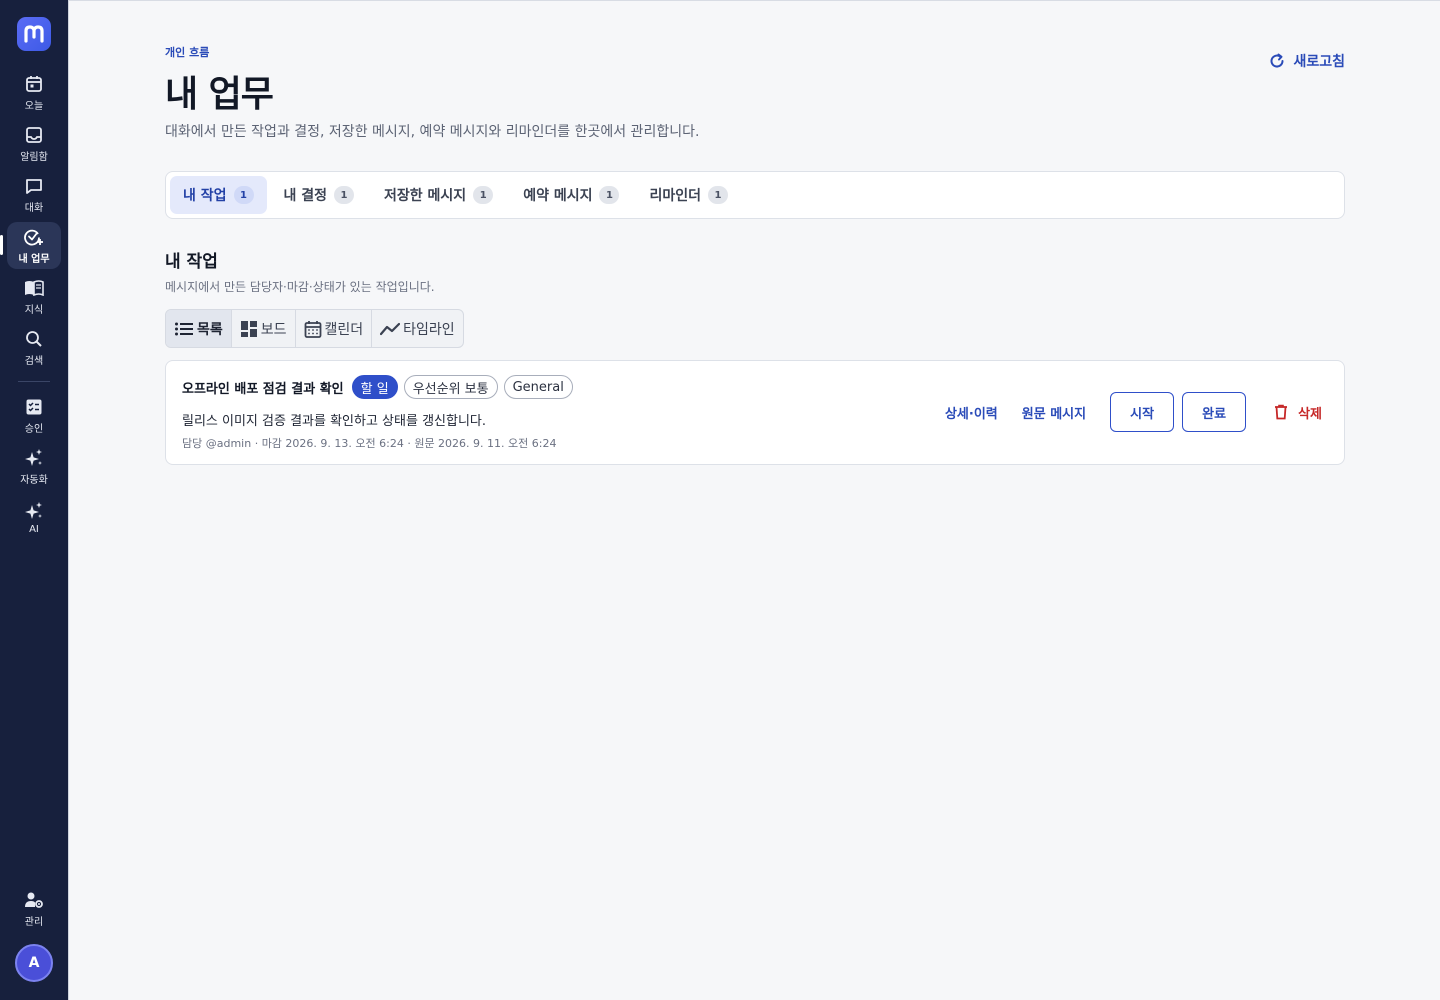  What do you see at coordinates (34, 237) in the screenshot?
I see `check-circle-plus-icon` at bounding box center [34, 237].